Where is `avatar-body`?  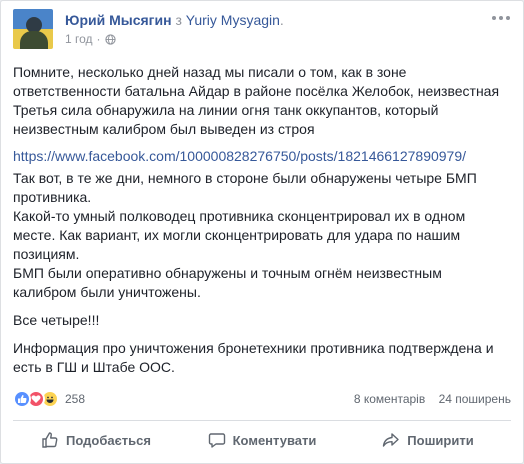 avatar-body is located at coordinates (34, 40).